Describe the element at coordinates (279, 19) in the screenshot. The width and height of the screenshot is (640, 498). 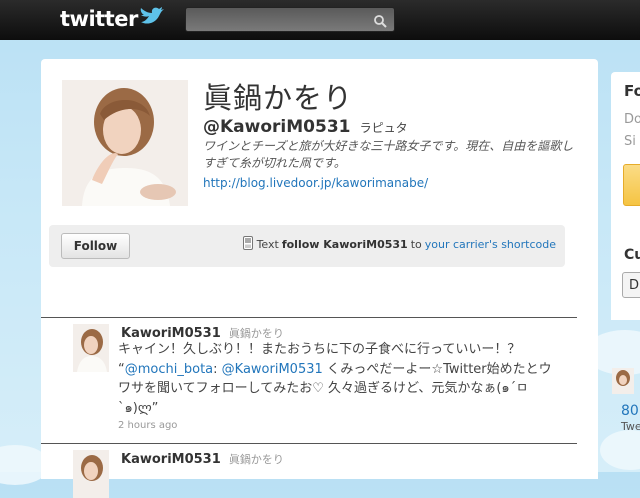
I see `search-input` at that location.